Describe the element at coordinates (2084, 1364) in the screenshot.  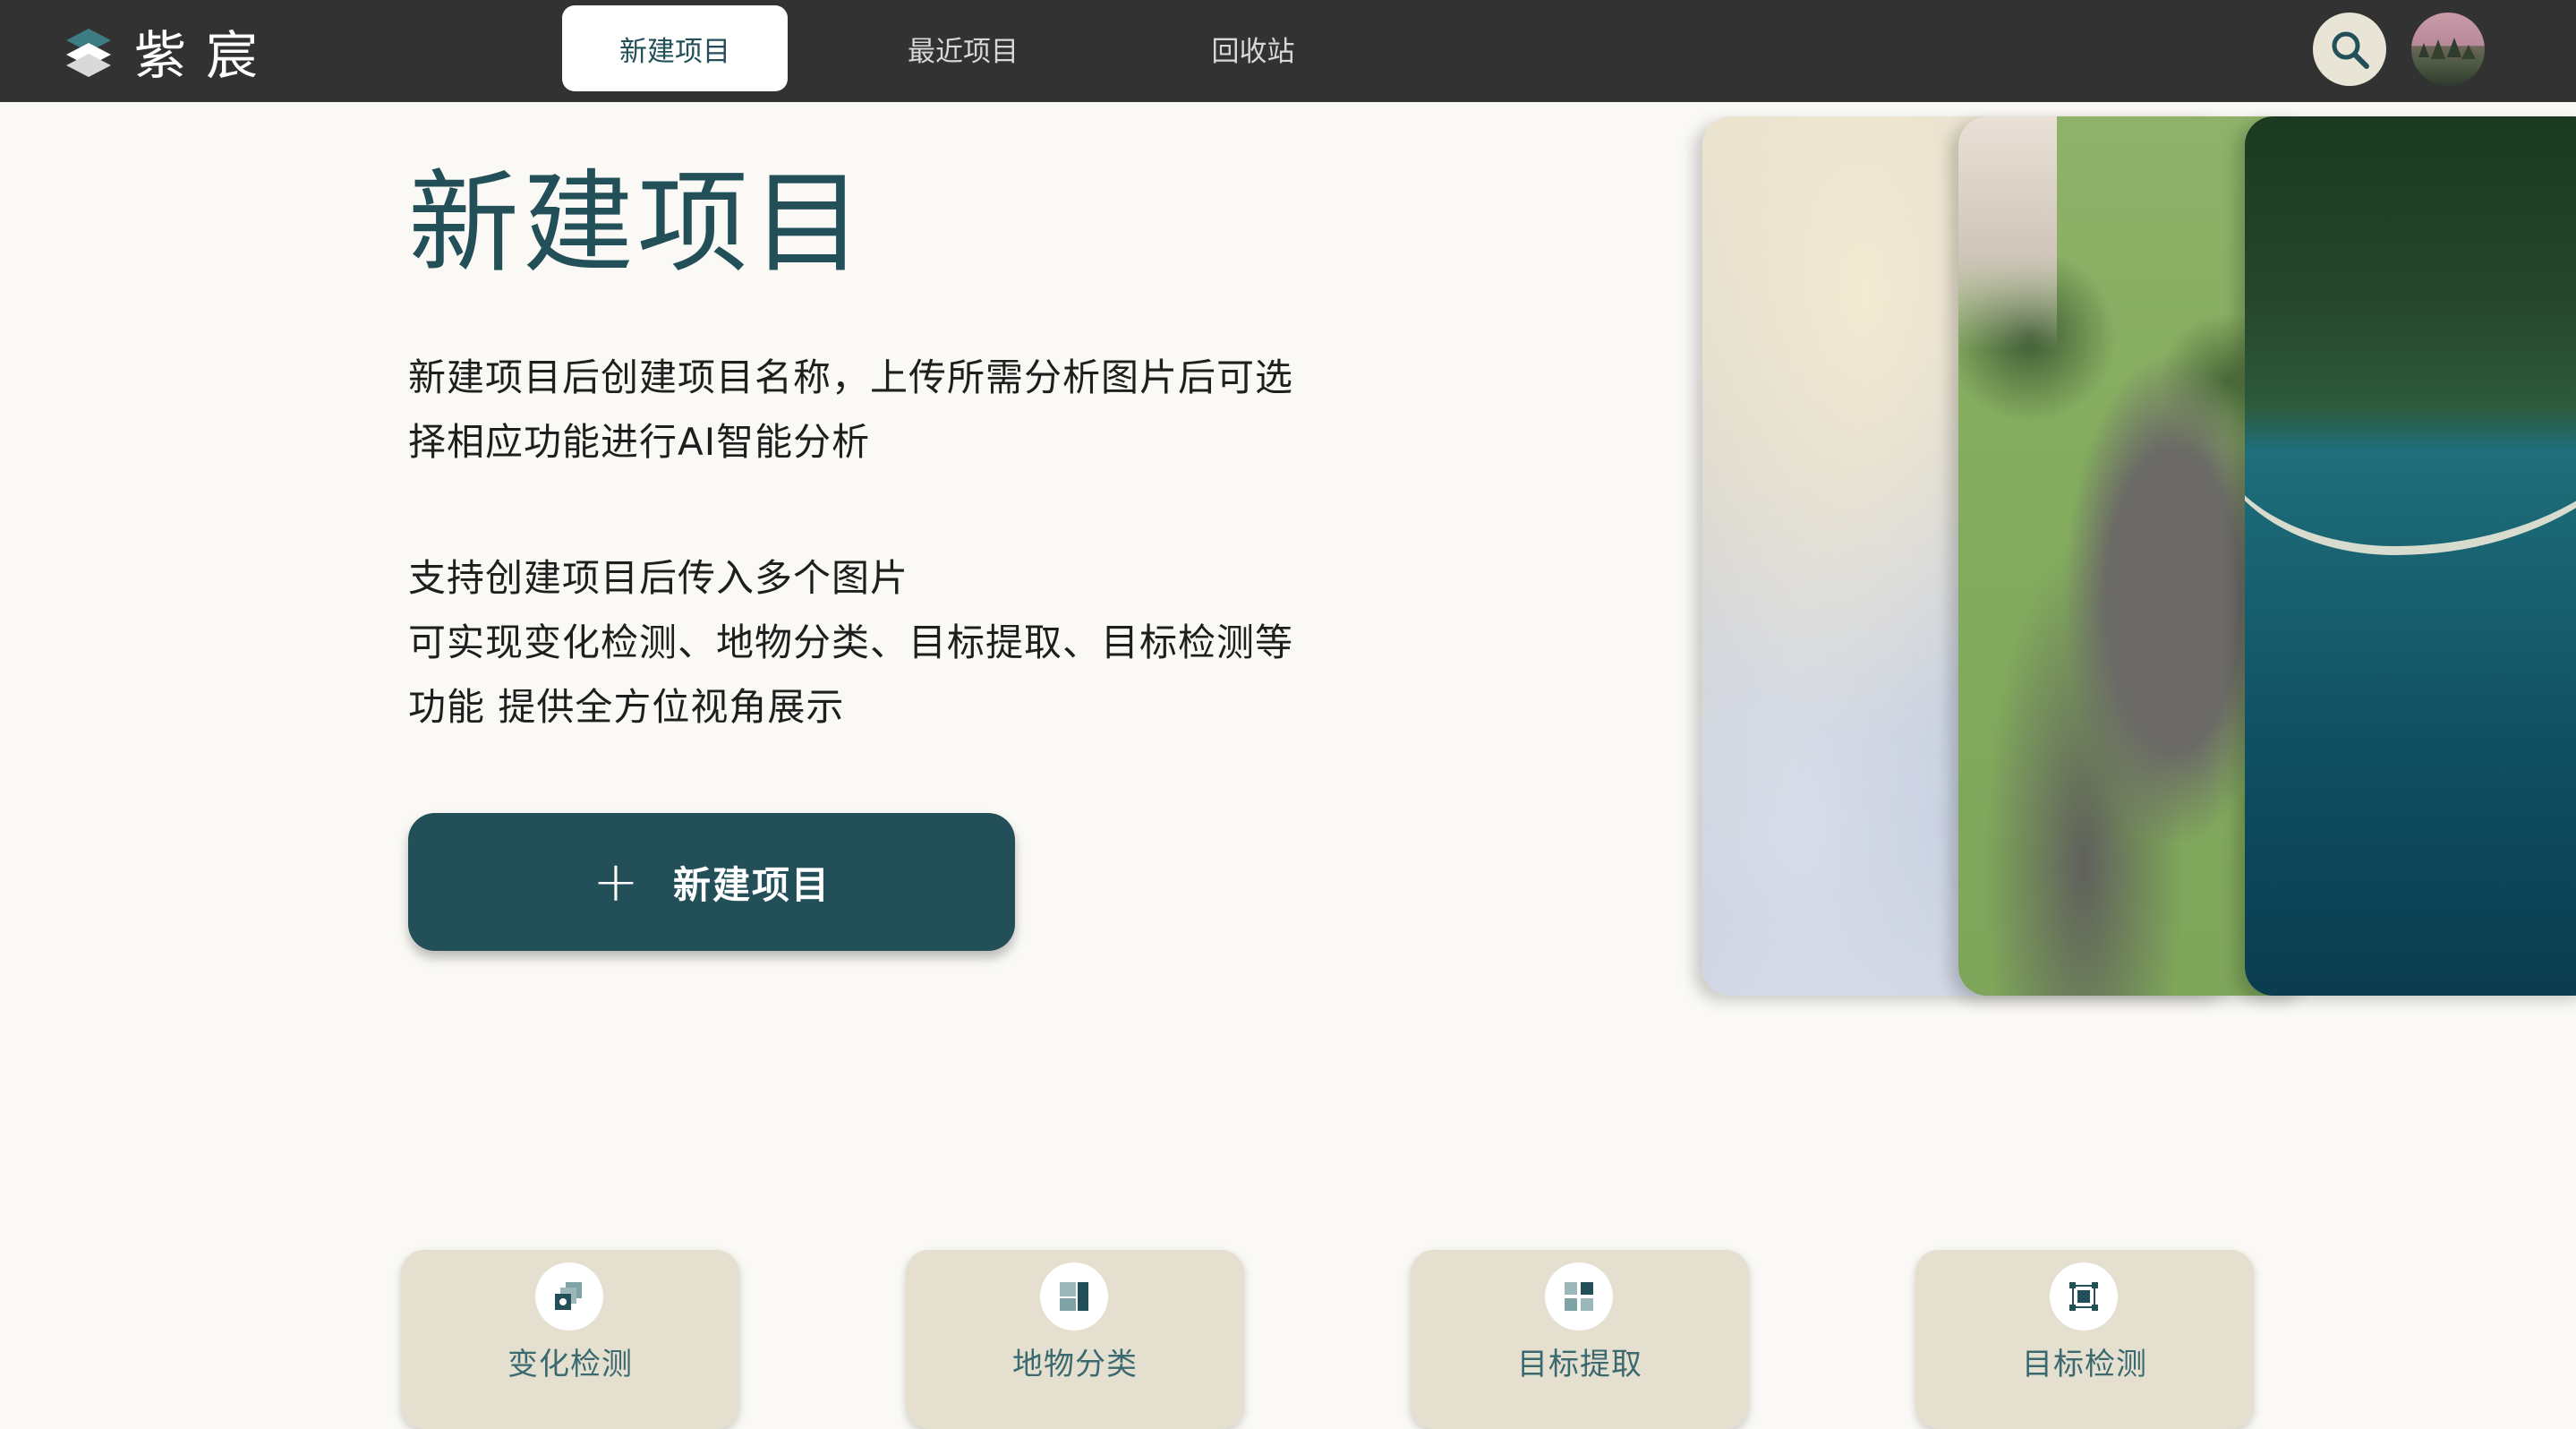
I see `feature-label: 目标检测` at that location.